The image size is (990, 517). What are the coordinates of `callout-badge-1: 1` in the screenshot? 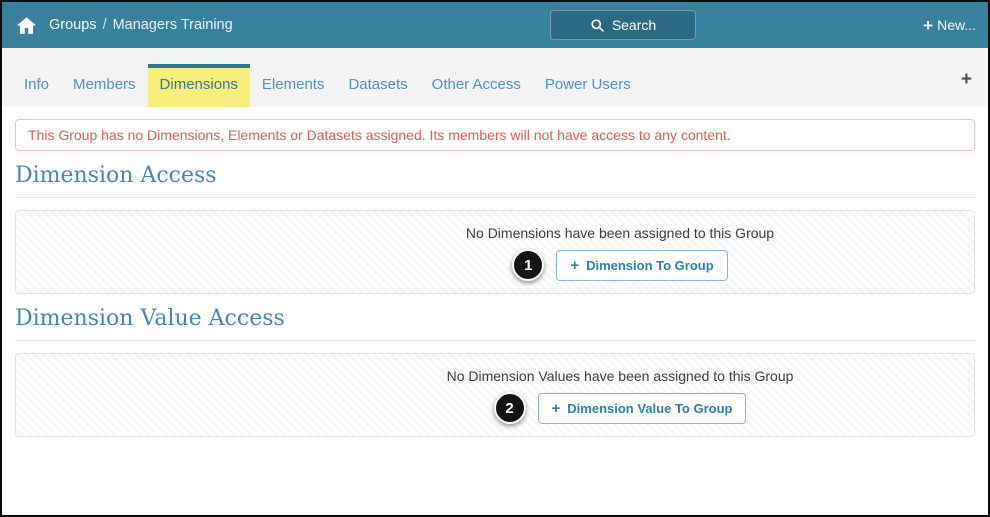 It's located at (528, 265).